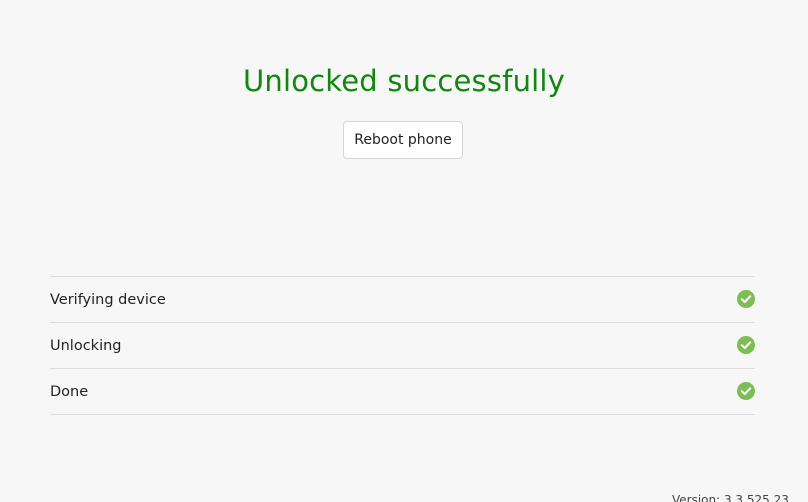  Describe the element at coordinates (402, 300) in the screenshot. I see `step-verifying-device: Verifying device` at that location.